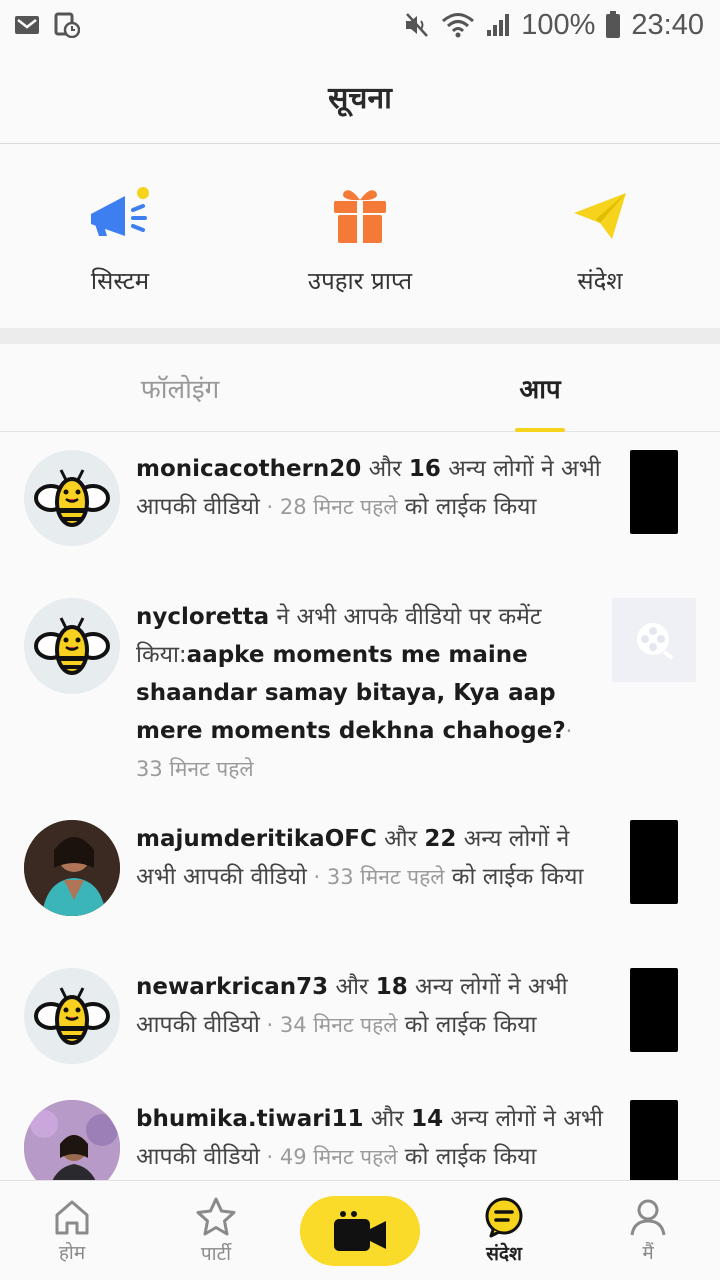 This screenshot has width=720, height=1280. Describe the element at coordinates (232, 987) in the screenshot. I see `username: newarkrican73` at that location.